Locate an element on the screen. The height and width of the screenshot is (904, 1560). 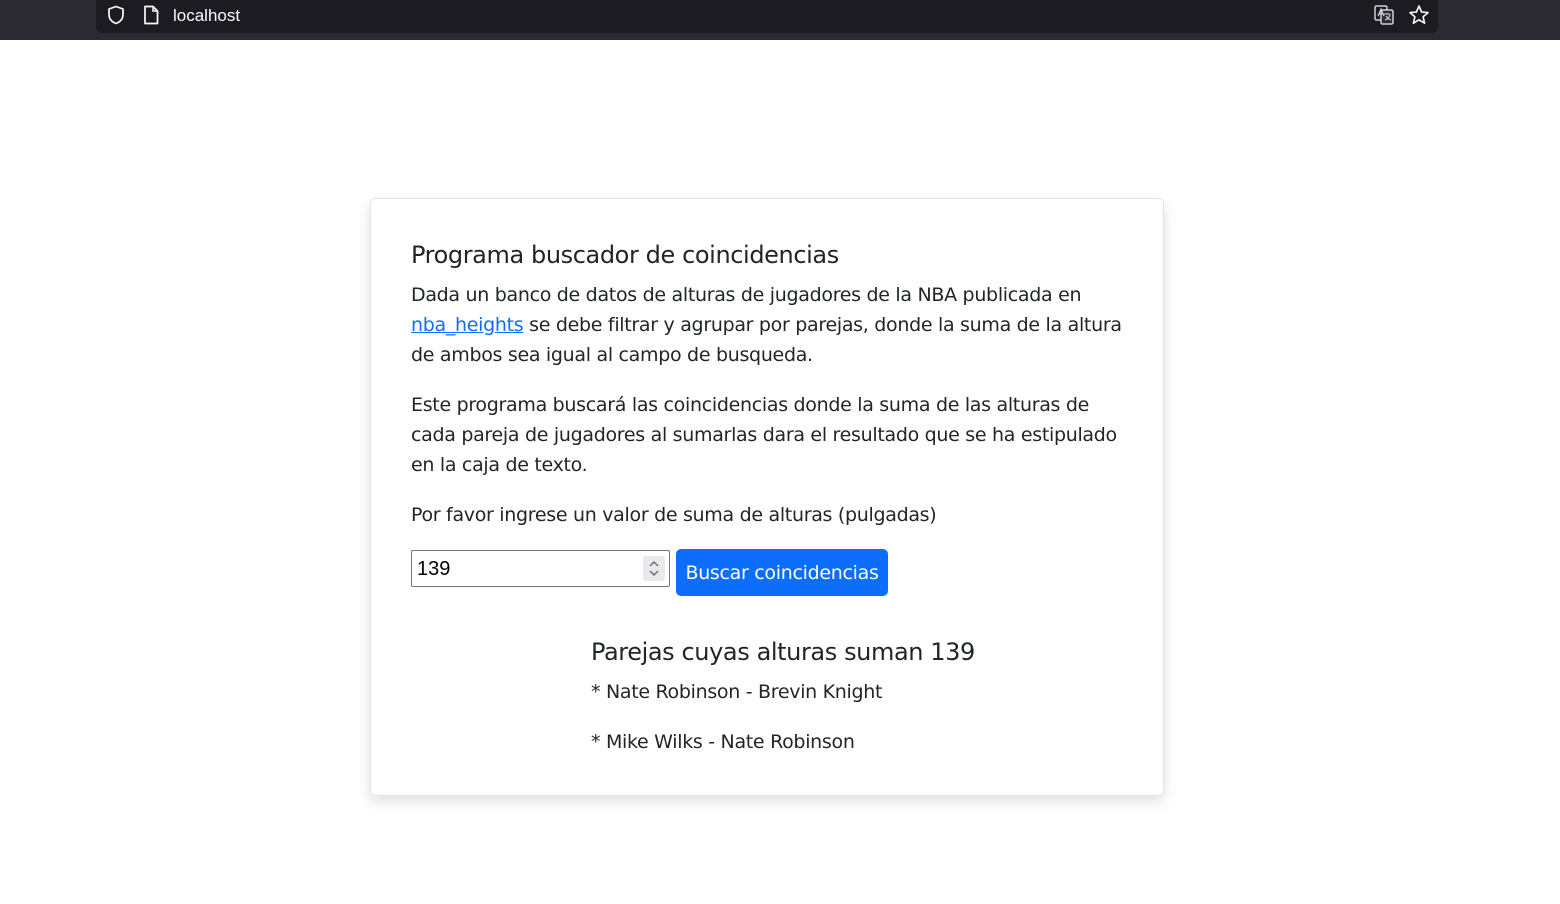
search-button: Buscar coincidencias is located at coordinates (782, 572).